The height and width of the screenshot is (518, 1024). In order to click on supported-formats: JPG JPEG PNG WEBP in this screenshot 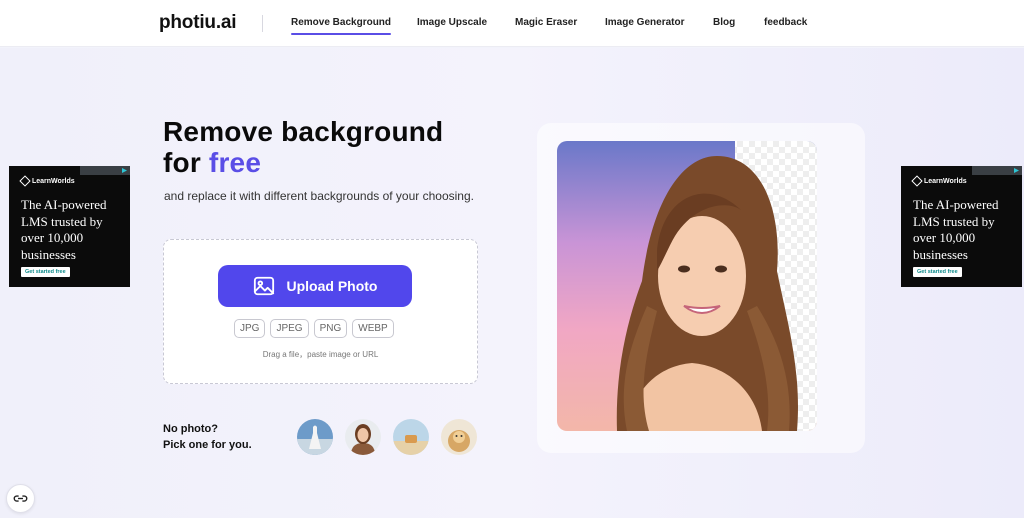, I will do `click(314, 328)`.